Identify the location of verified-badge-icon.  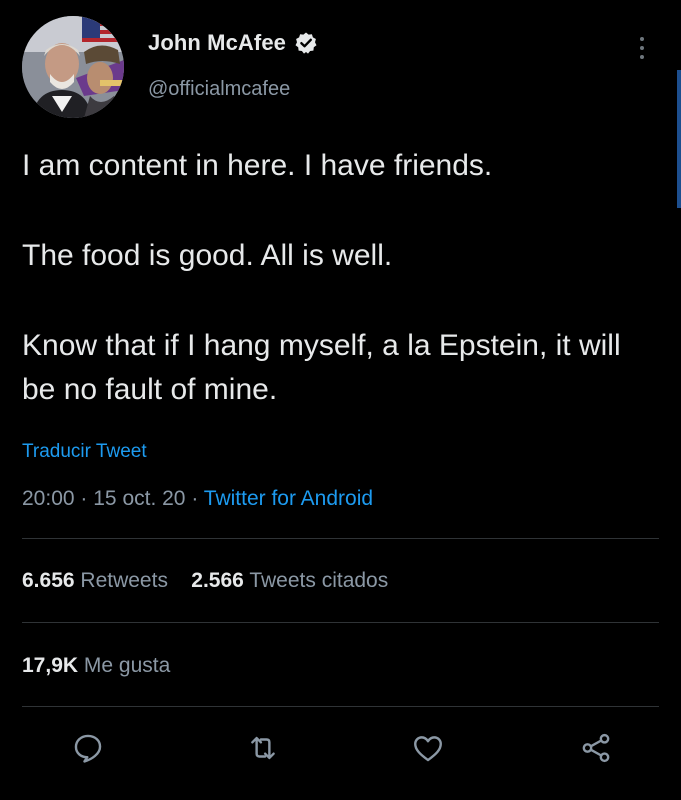
(306, 43).